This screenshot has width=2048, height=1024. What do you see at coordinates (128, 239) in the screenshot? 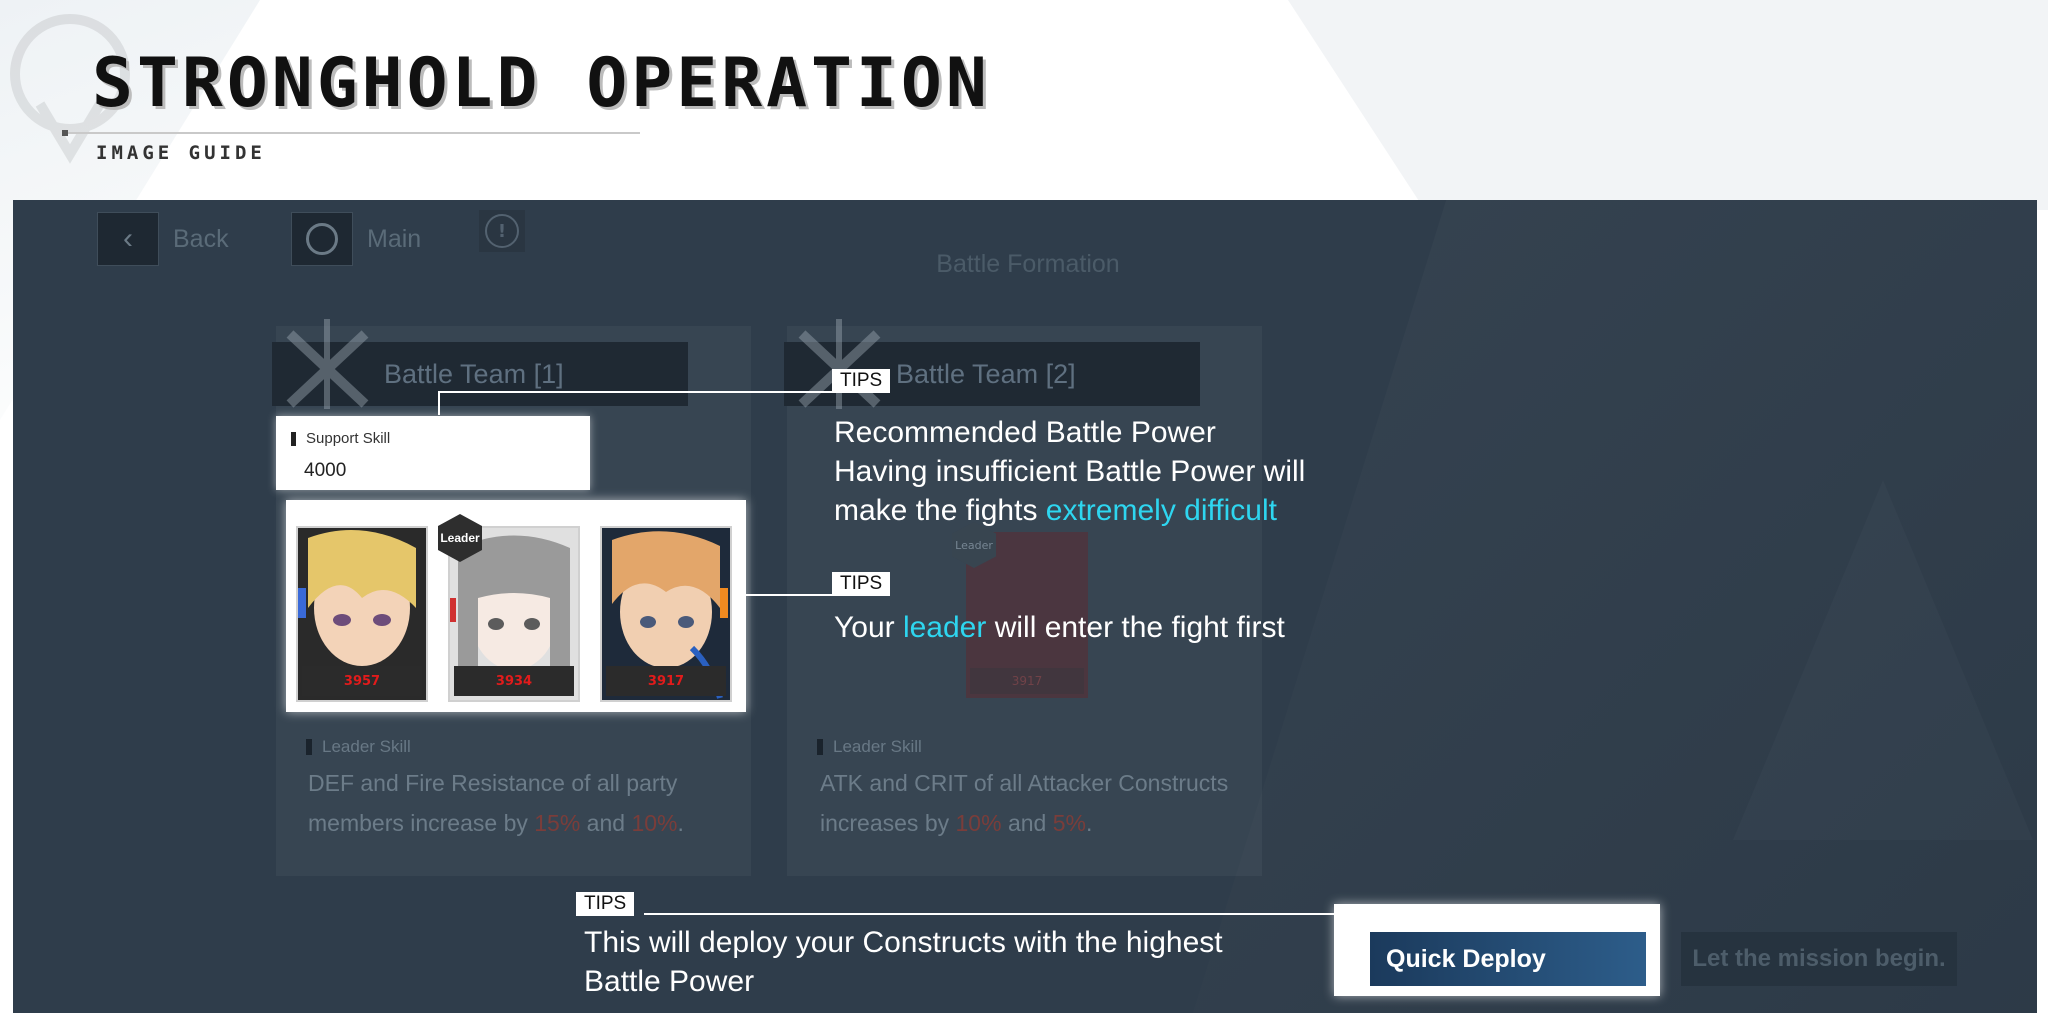
I see `back-arrow-icon: ‹` at bounding box center [128, 239].